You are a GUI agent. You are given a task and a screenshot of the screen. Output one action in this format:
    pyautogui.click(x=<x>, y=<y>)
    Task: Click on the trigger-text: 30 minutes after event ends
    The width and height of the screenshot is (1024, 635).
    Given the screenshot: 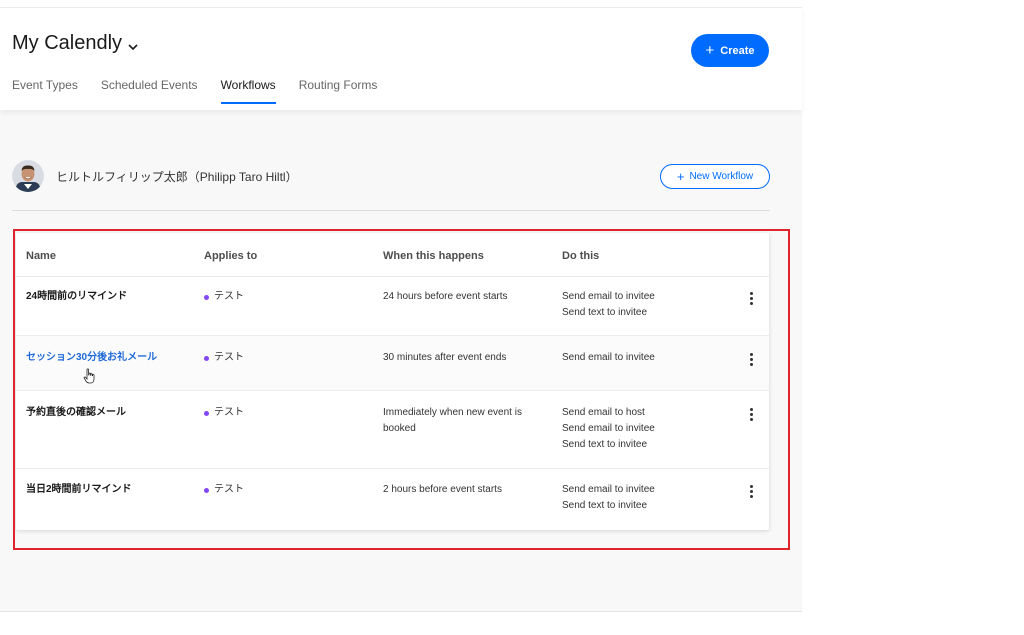 What is the action you would take?
    pyautogui.click(x=445, y=357)
    